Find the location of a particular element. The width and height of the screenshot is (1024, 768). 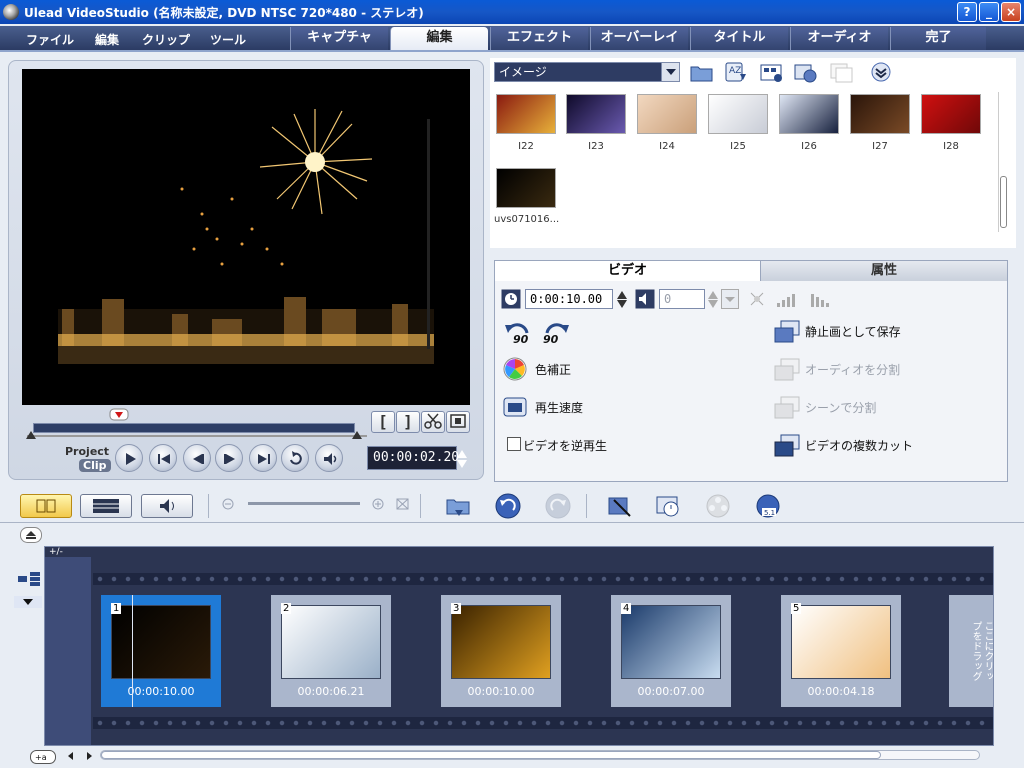

storyboard-scrollbar is located at coordinates (540, 755).